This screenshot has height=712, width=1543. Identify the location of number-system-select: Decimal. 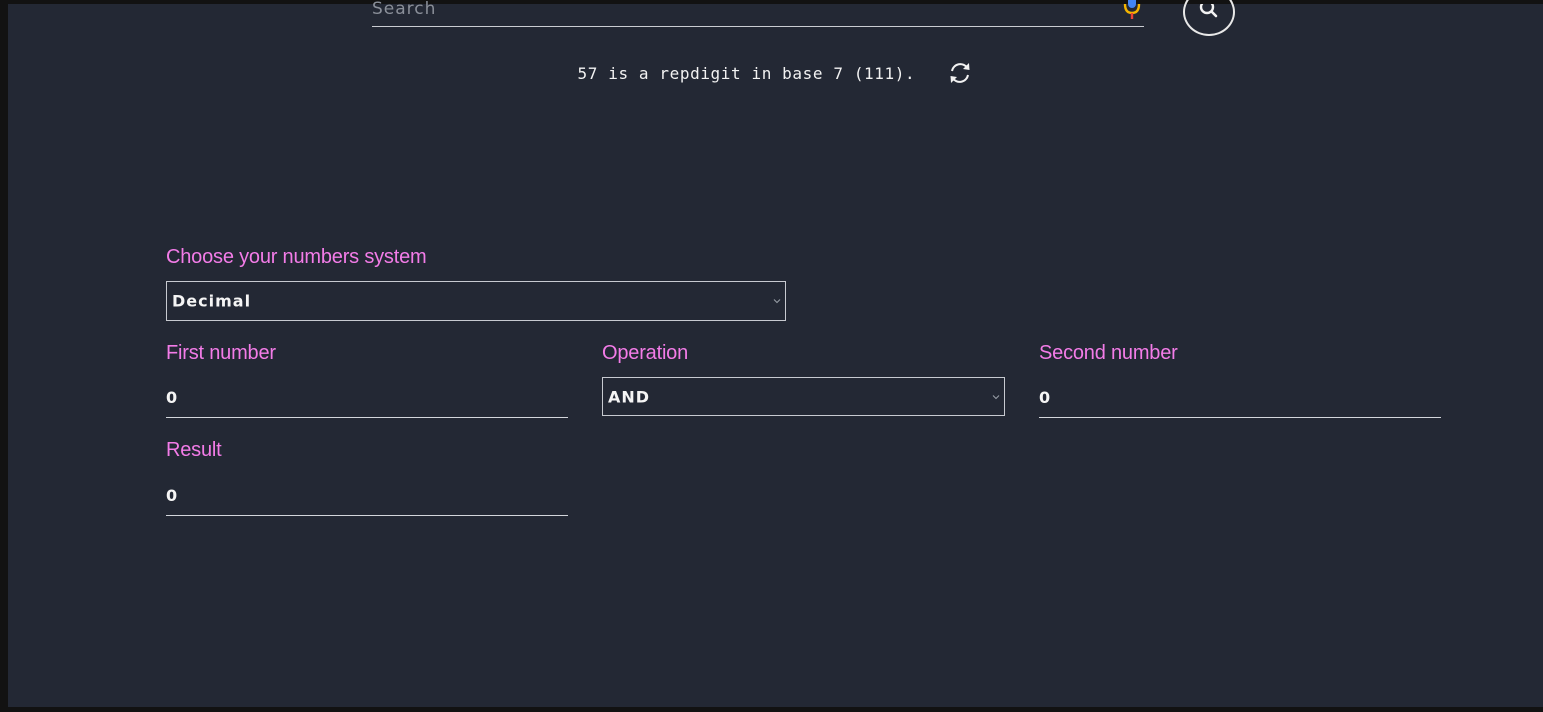
(476, 301).